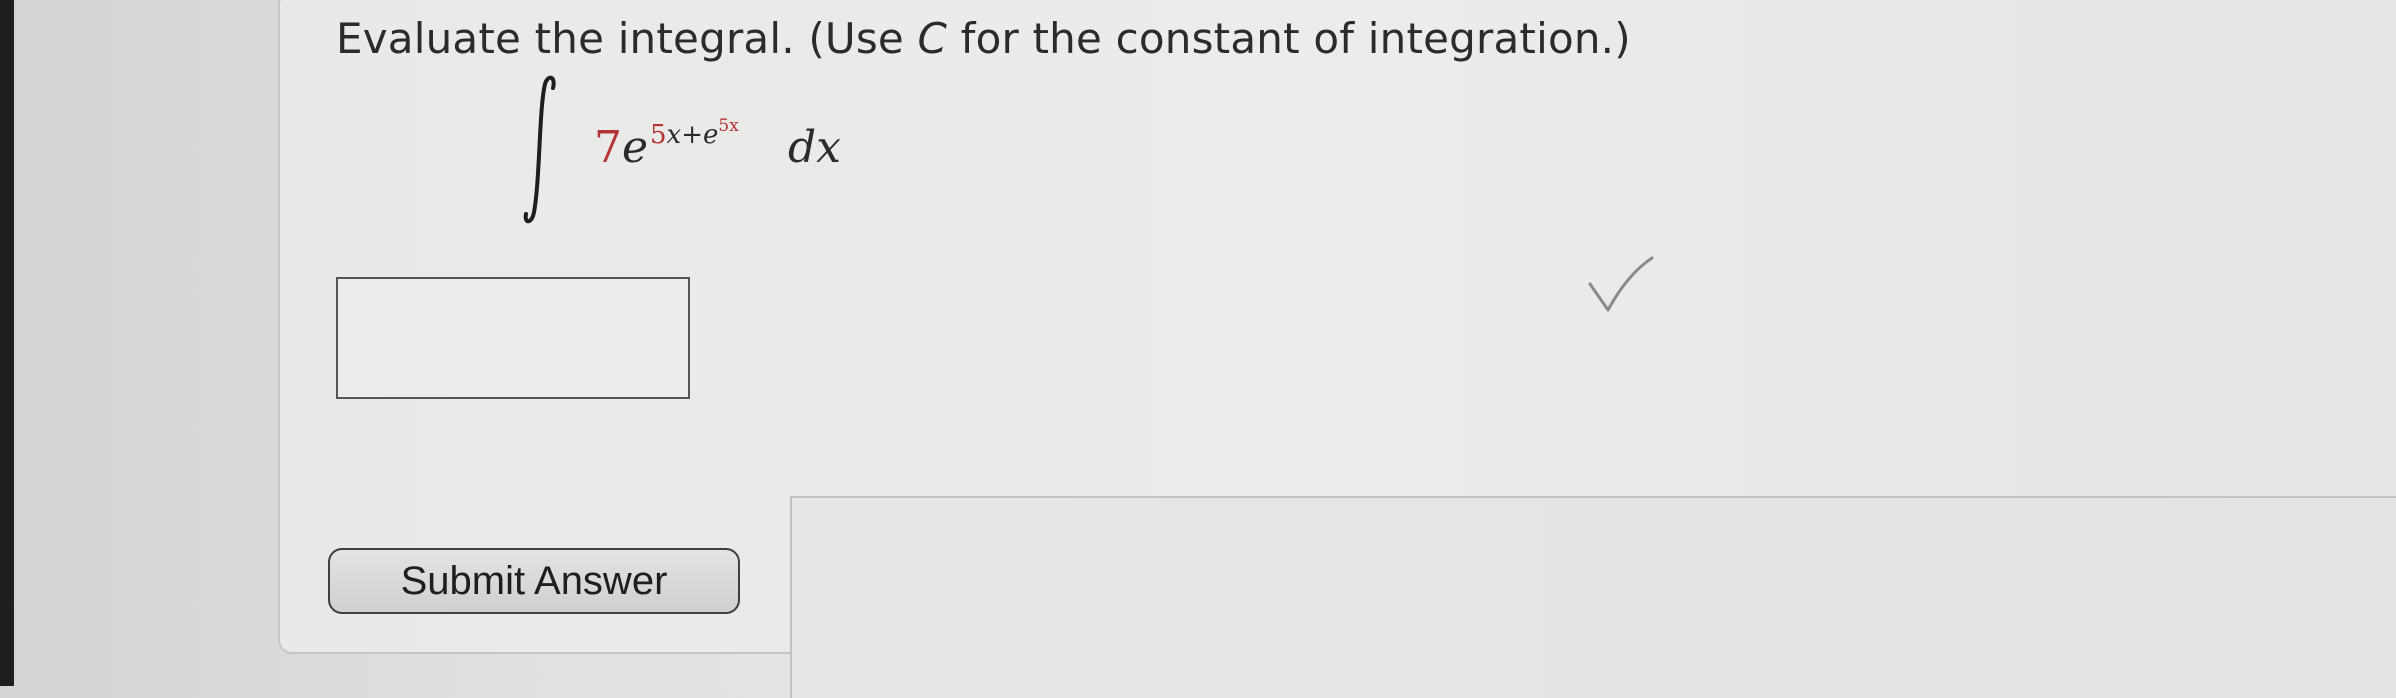 The height and width of the screenshot is (698, 2396). I want to click on exponent-inner-exponent: 5x, so click(728, 126).